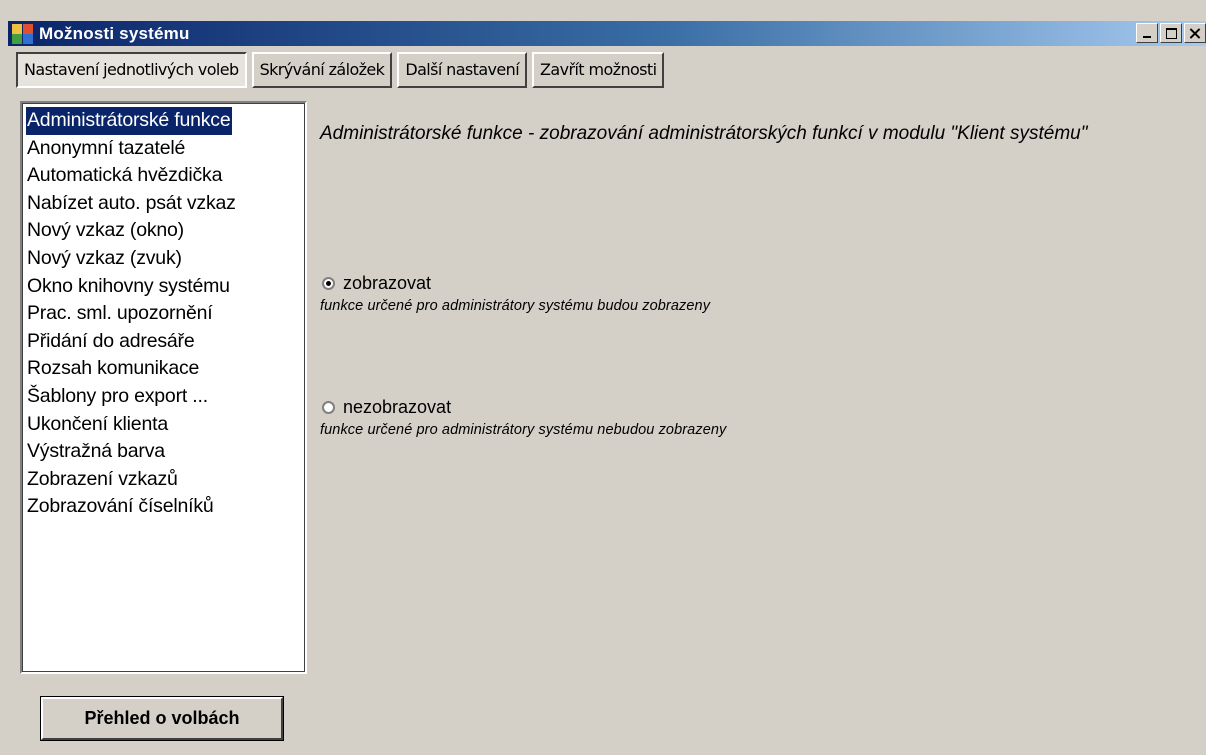  What do you see at coordinates (164, 342) in the screenshot?
I see `list-item: Přidání do adresáře` at bounding box center [164, 342].